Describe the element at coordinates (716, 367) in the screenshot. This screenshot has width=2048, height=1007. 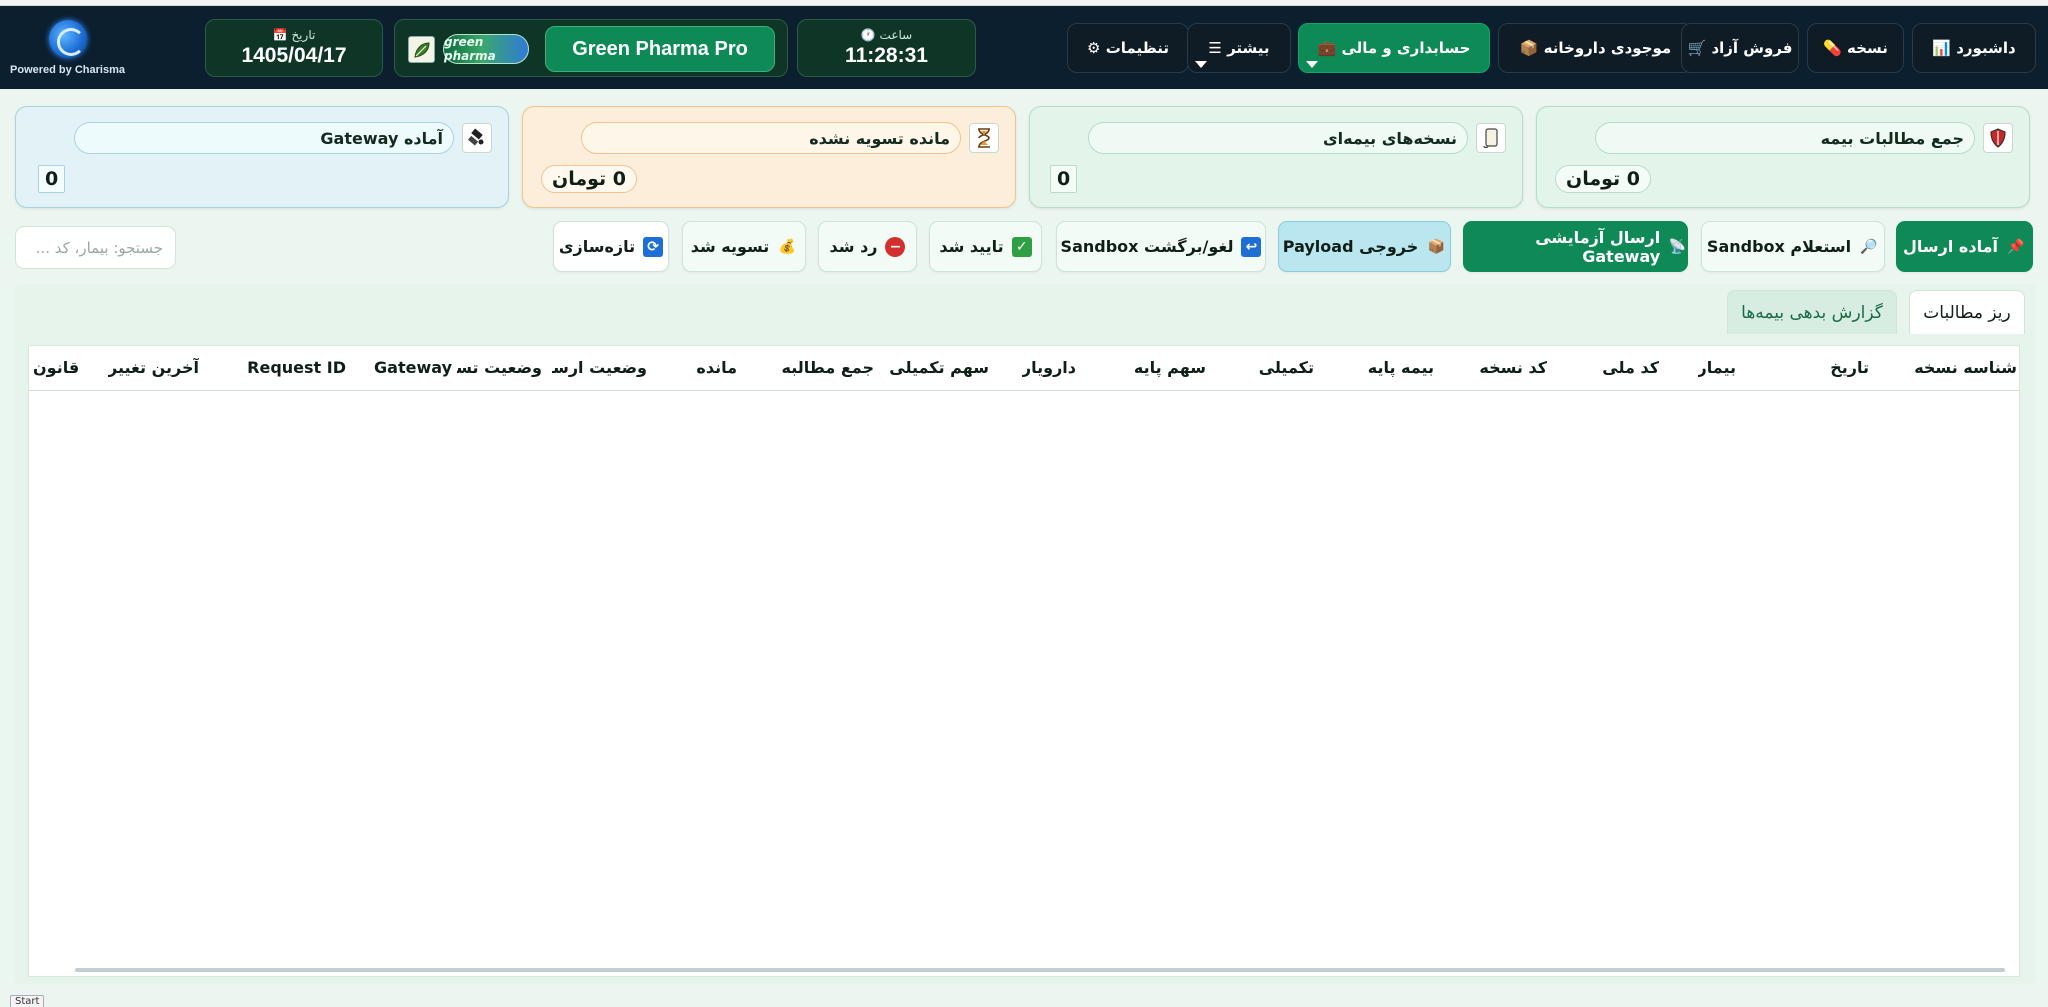
I see `column-header-remaining: مانده` at that location.